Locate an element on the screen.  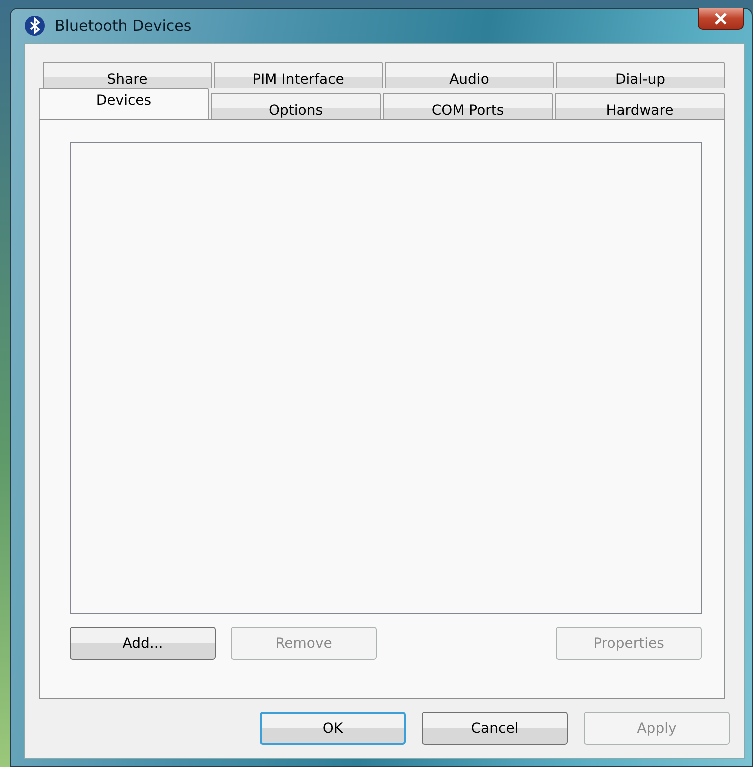
tab: Audio is located at coordinates (469, 75).